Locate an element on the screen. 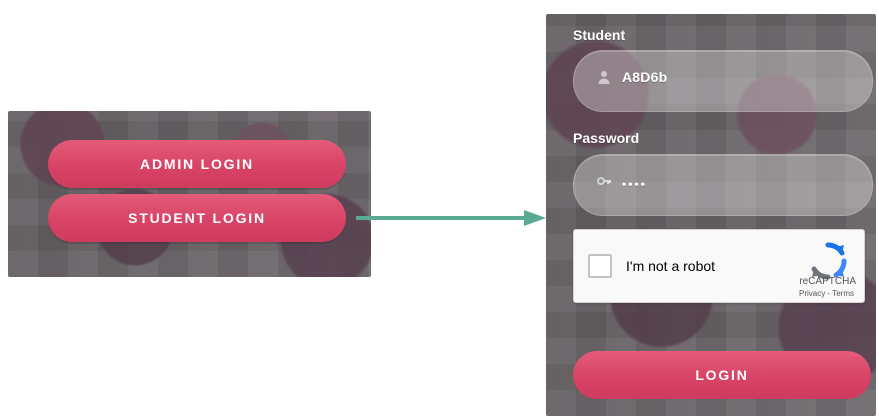 This screenshot has width=879, height=416. recaptcha-text: I'm not a robot is located at coordinates (671, 266).